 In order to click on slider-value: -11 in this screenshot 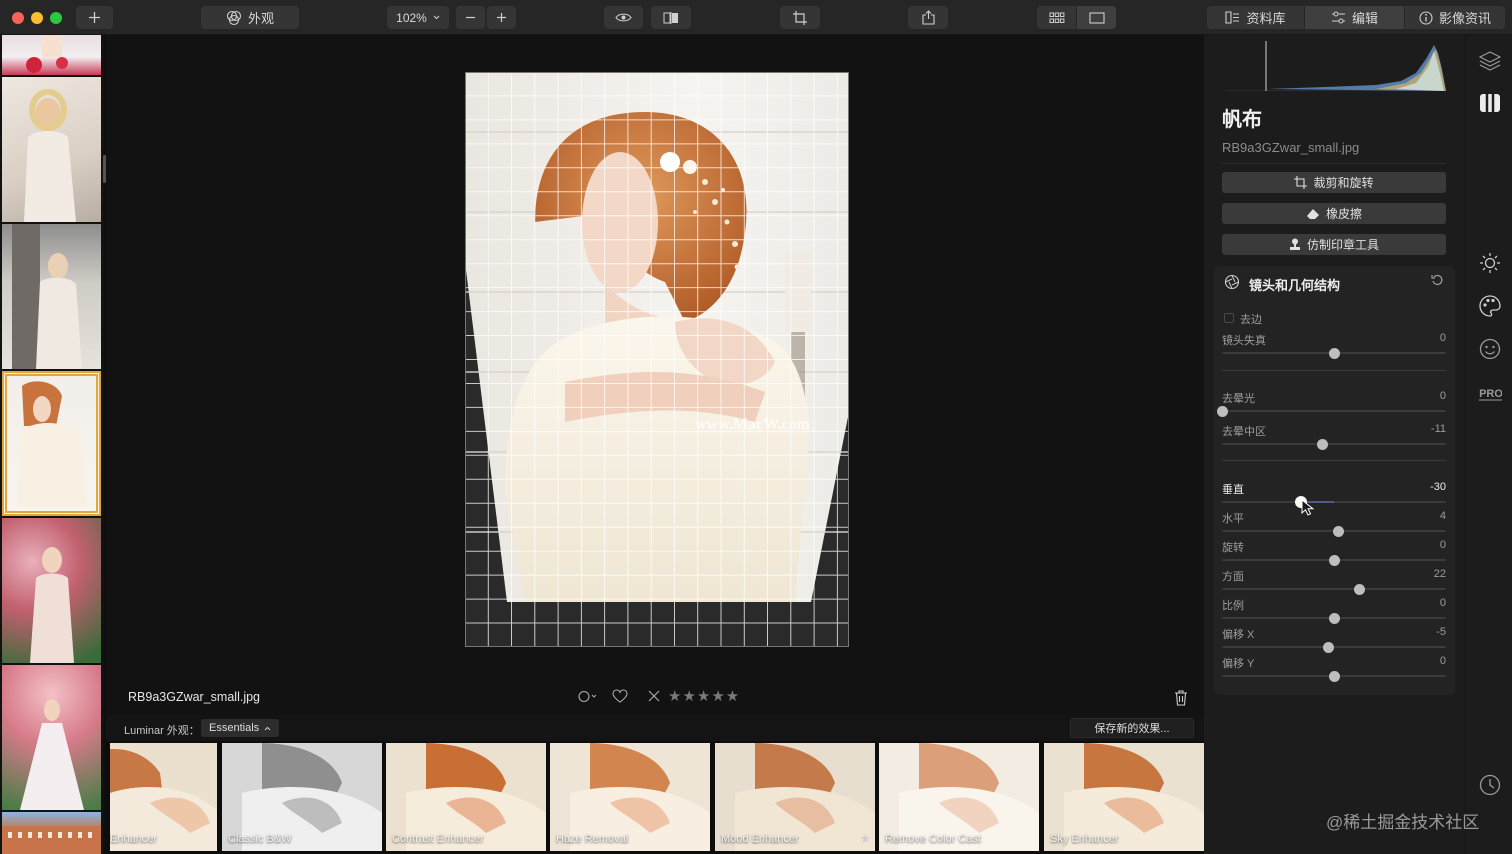, I will do `click(1438, 429)`.